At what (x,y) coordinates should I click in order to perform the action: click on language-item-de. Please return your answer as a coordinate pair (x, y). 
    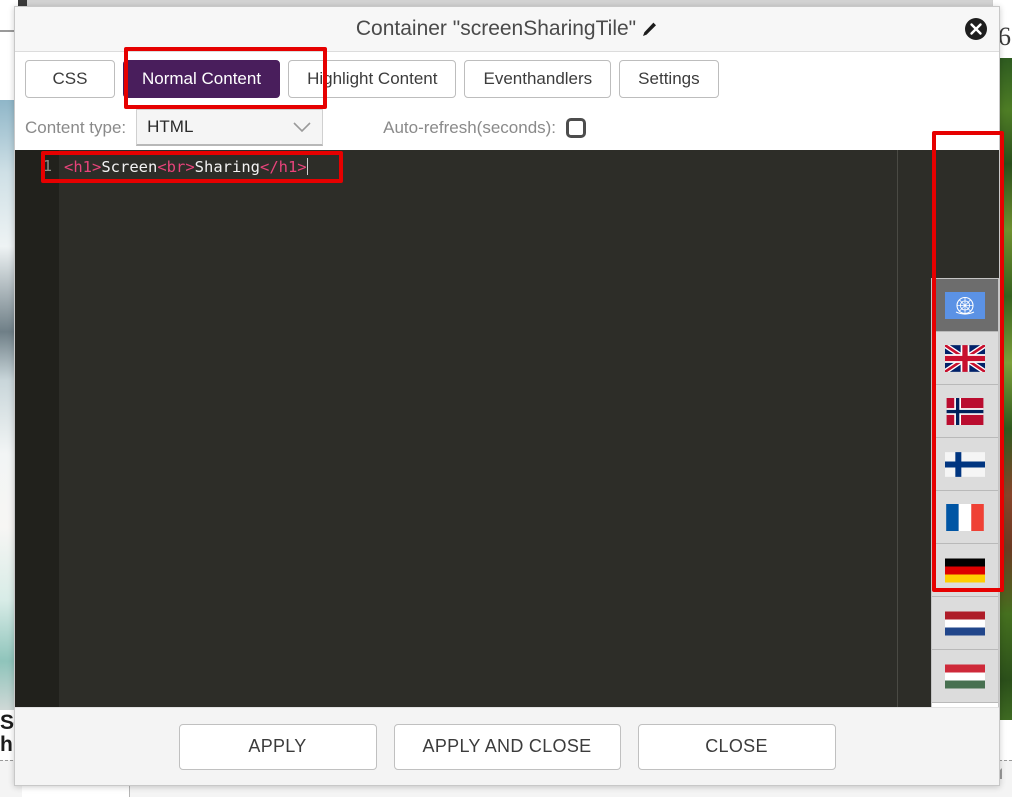
    Looking at the image, I should click on (965, 570).